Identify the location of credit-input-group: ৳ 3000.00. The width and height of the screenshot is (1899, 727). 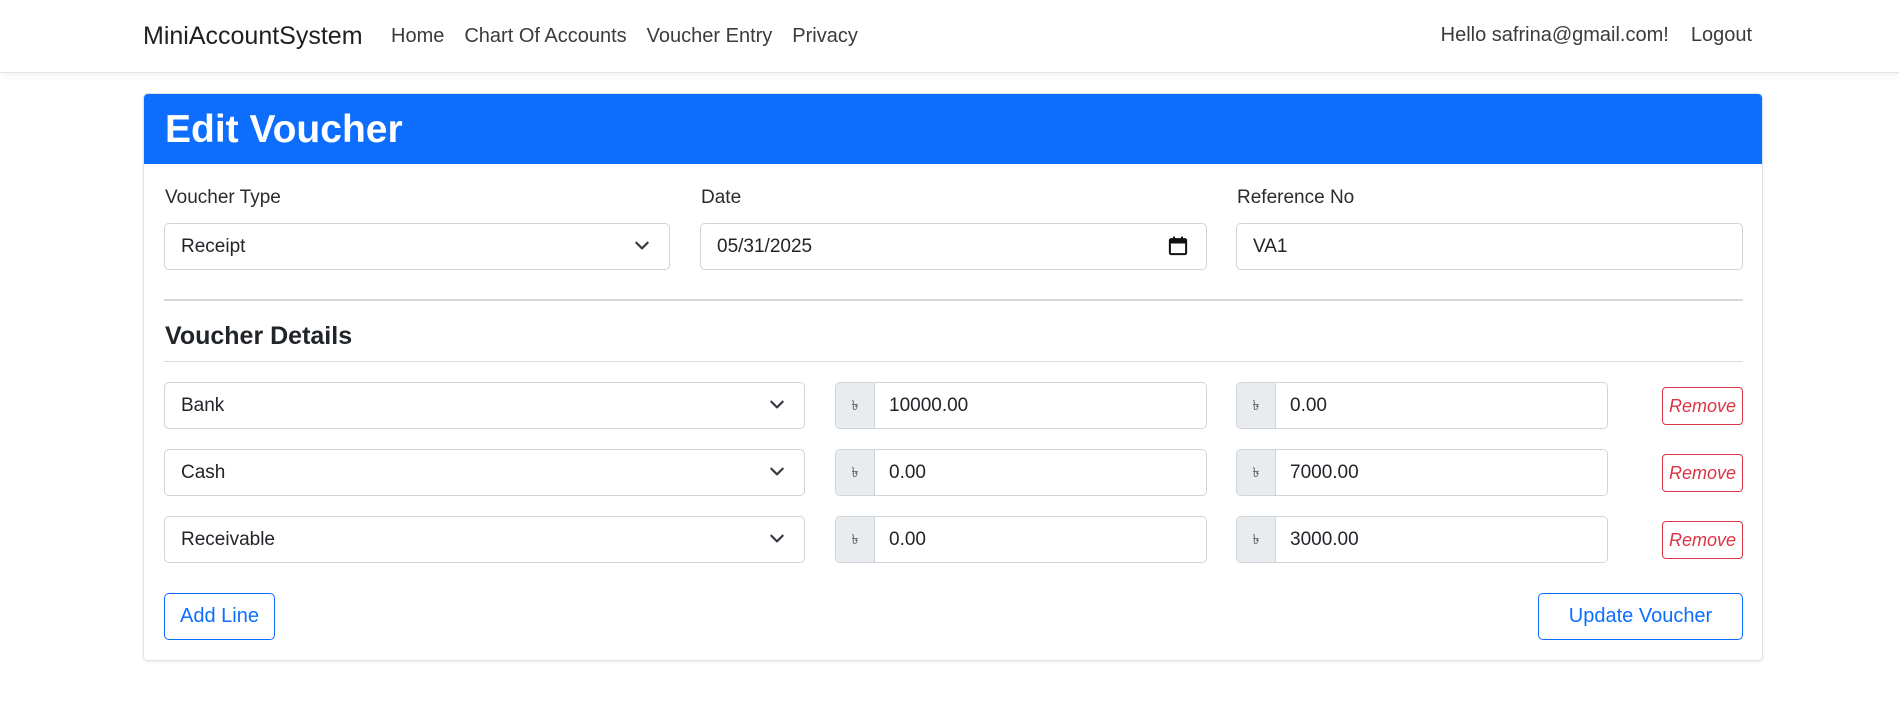
(1422, 539).